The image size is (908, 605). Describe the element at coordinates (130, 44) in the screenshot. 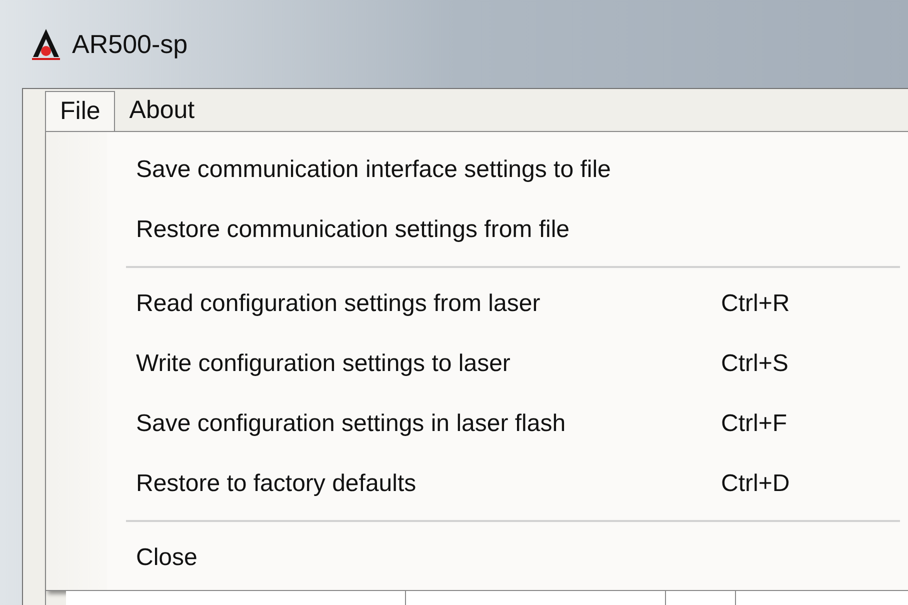

I see `window-title: AR500-sp` at that location.